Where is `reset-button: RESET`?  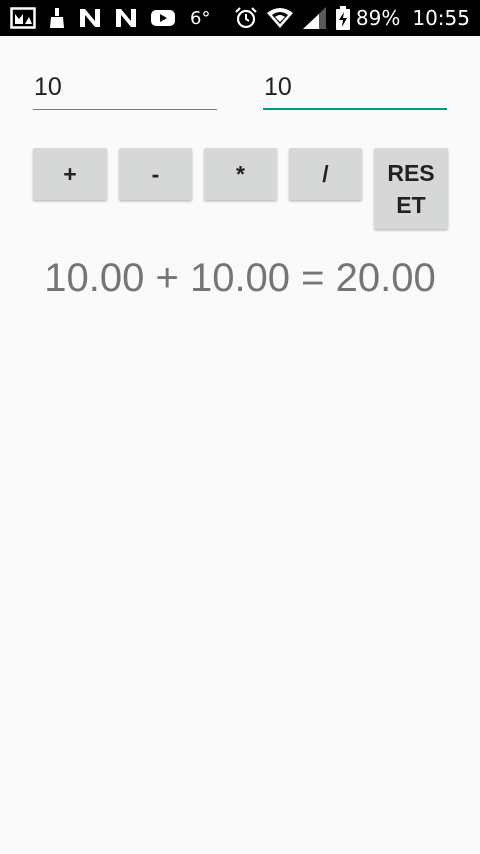 reset-button: RESET is located at coordinates (411, 188).